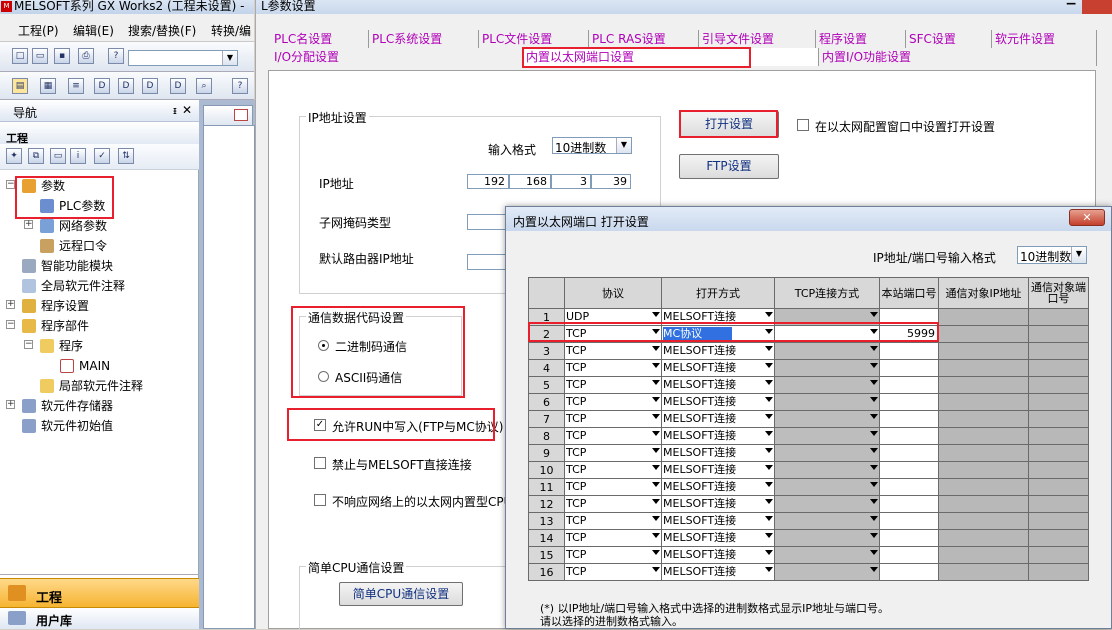 This screenshot has height=630, width=1112. I want to click on tree-item-program-setting: 程序设置, so click(55, 306).